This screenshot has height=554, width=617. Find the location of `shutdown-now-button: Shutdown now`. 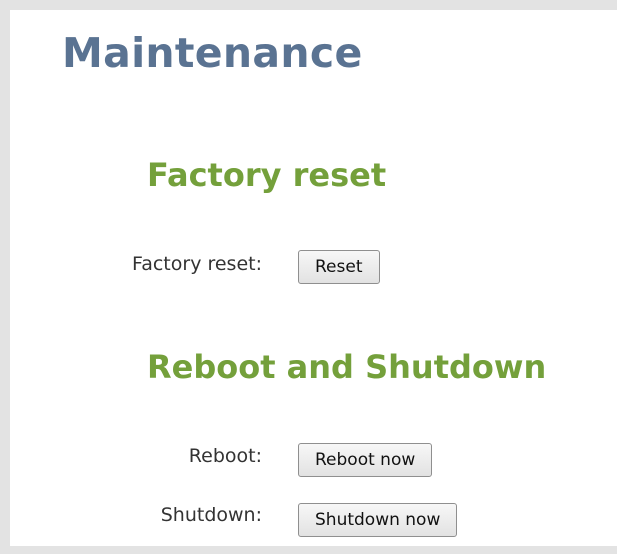

shutdown-now-button: Shutdown now is located at coordinates (378, 520).